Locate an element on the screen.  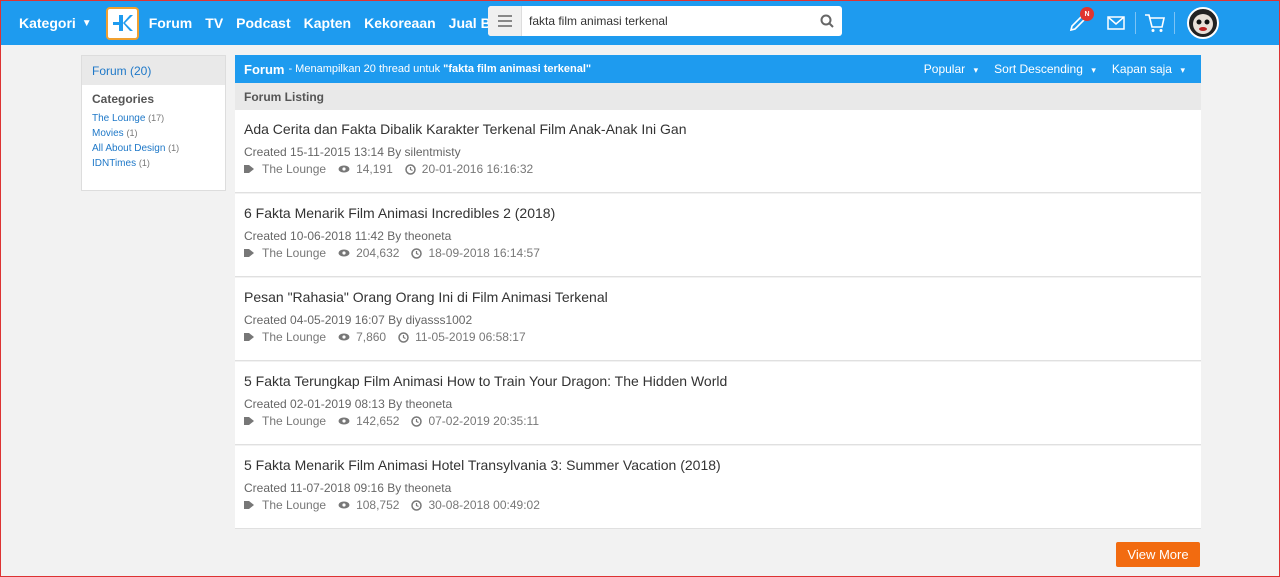
search-menu-icon is located at coordinates (505, 21).